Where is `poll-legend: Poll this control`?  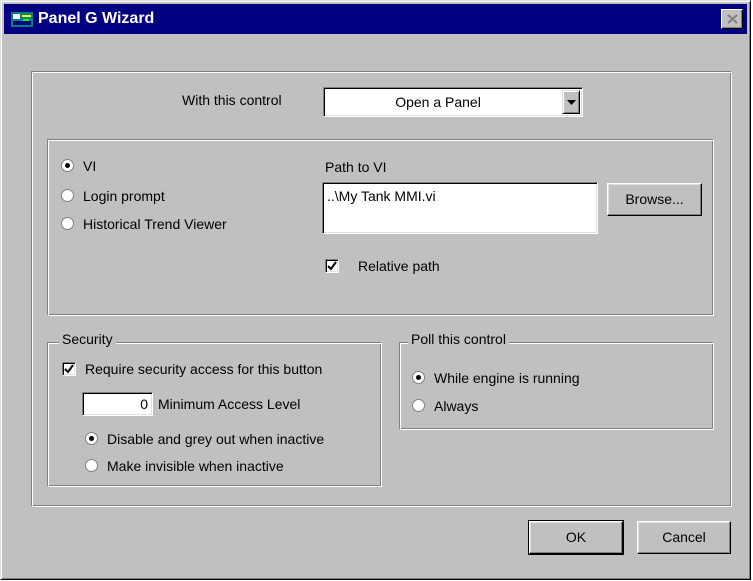
poll-legend: Poll this control is located at coordinates (458, 339).